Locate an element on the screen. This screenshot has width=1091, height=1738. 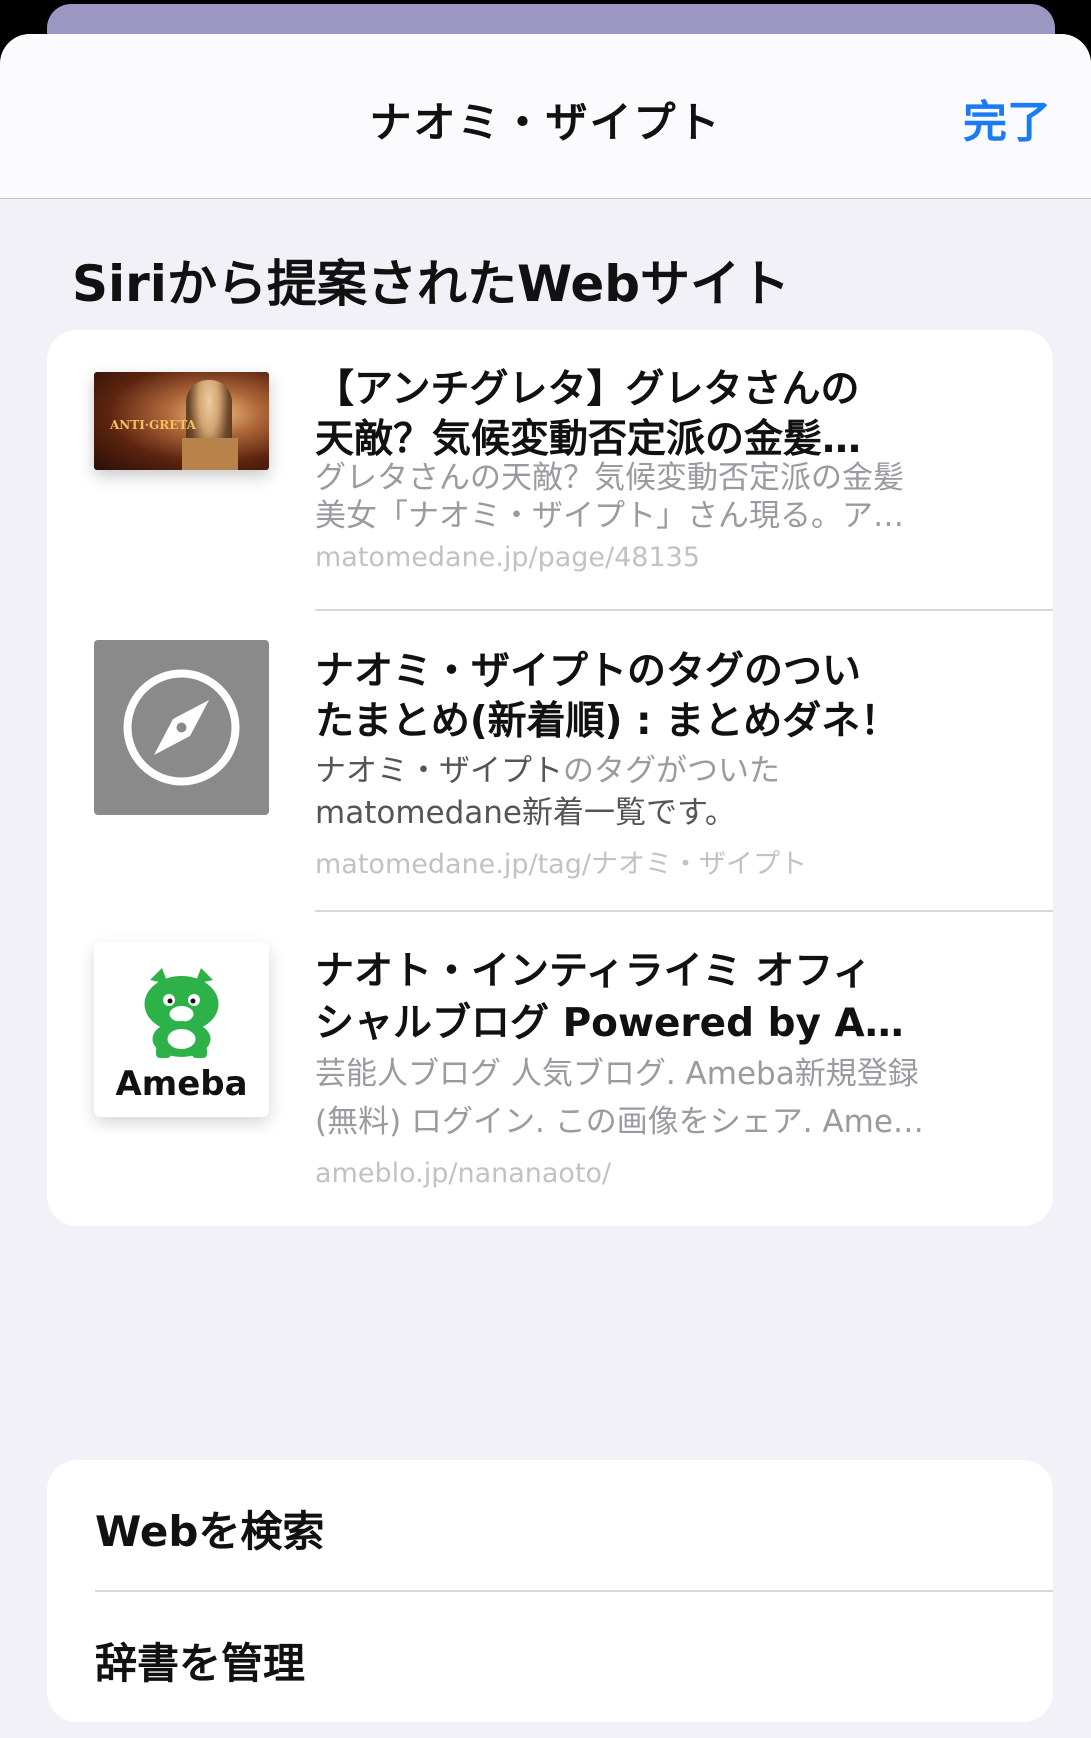
description-text: 新着一覧です。 is located at coordinates (628, 813).